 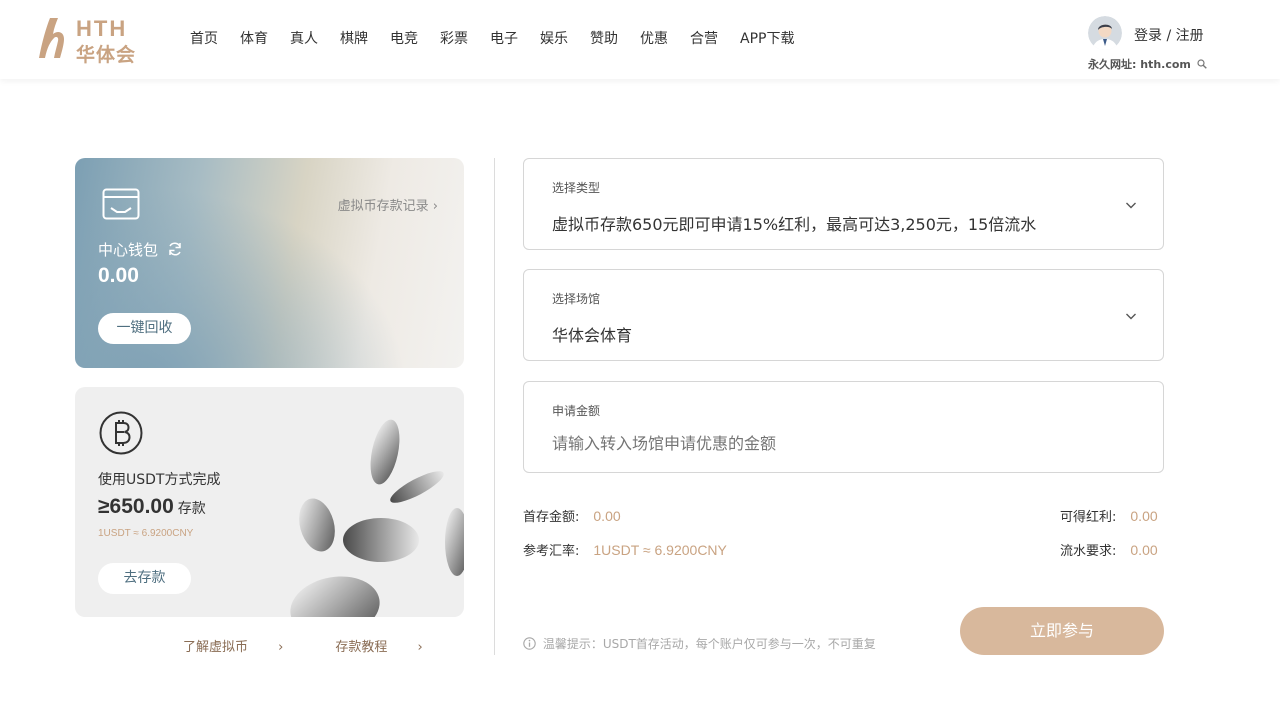 What do you see at coordinates (216, 647) in the screenshot?
I see `learn-crypto-label: 了解虚拟币` at bounding box center [216, 647].